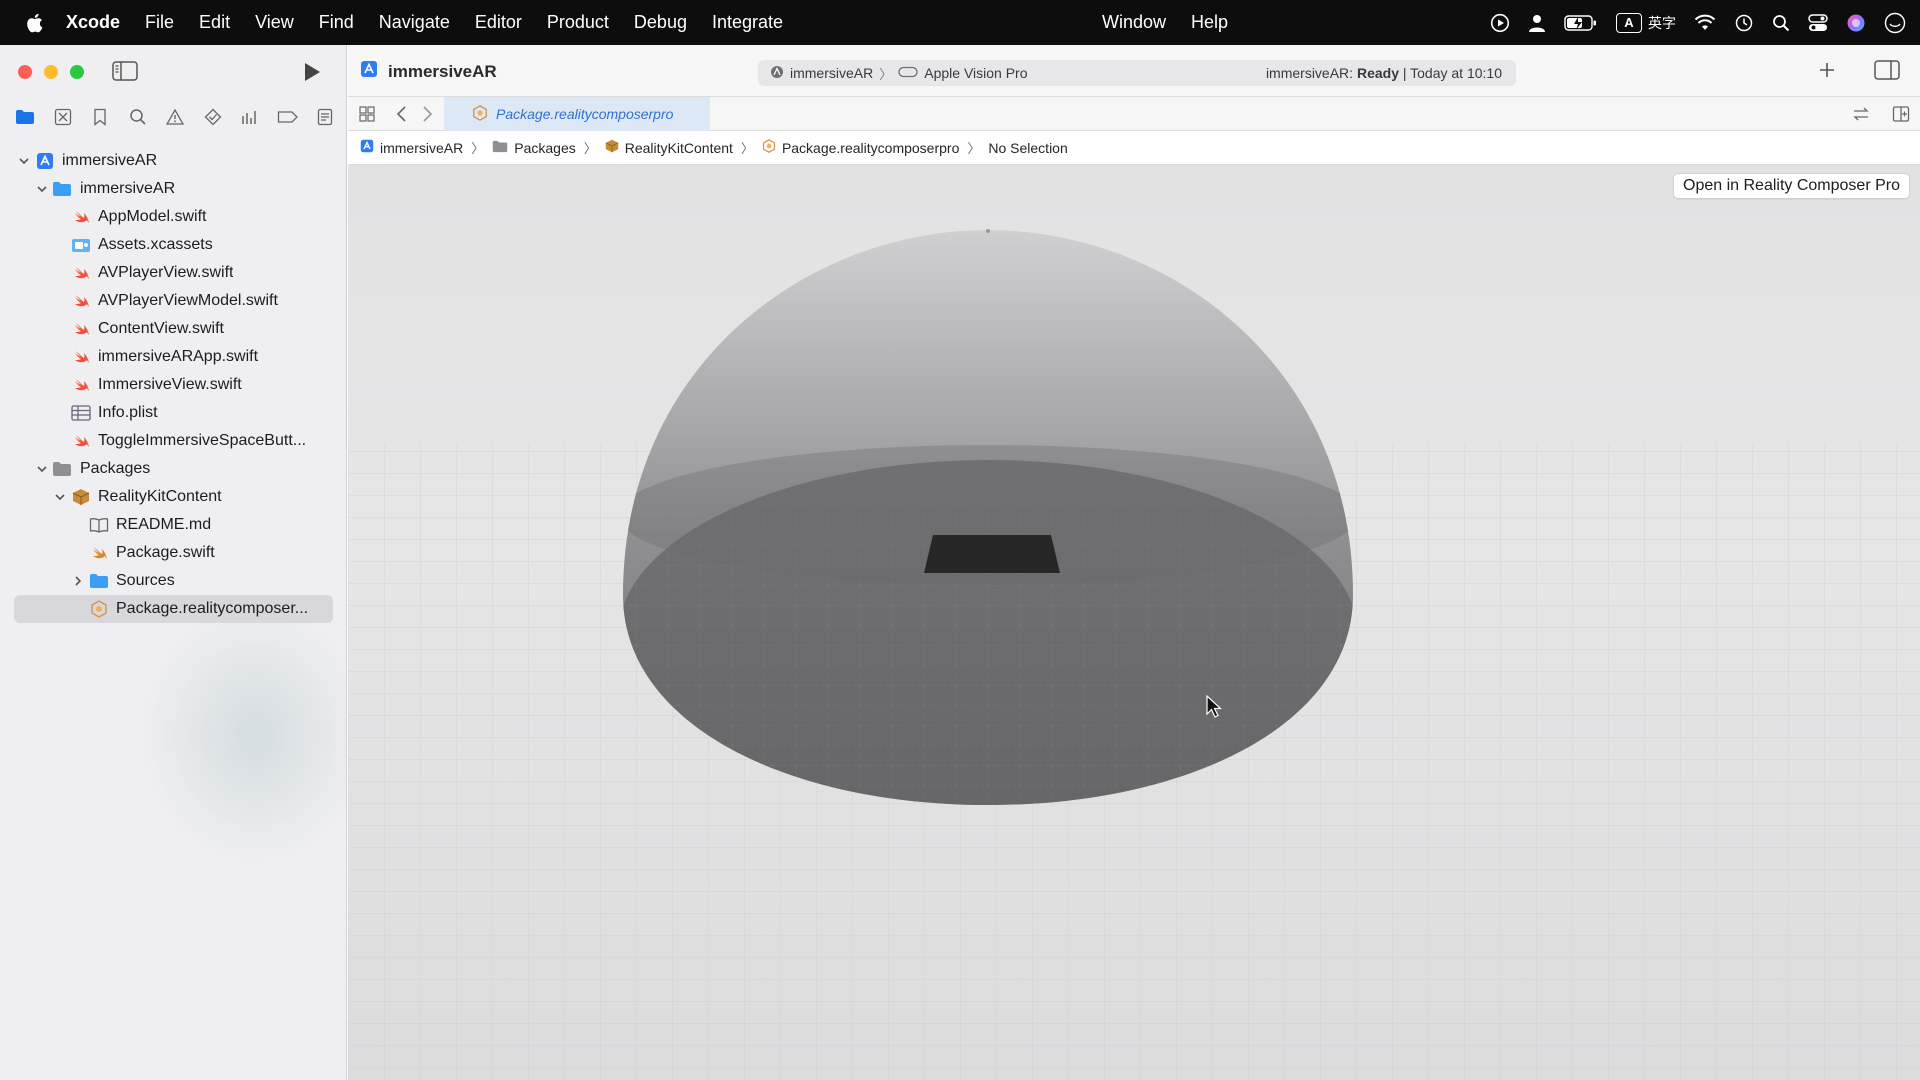  What do you see at coordinates (669, 147) in the screenshot?
I see `breadcrumb-item: RealityKitContent` at bounding box center [669, 147].